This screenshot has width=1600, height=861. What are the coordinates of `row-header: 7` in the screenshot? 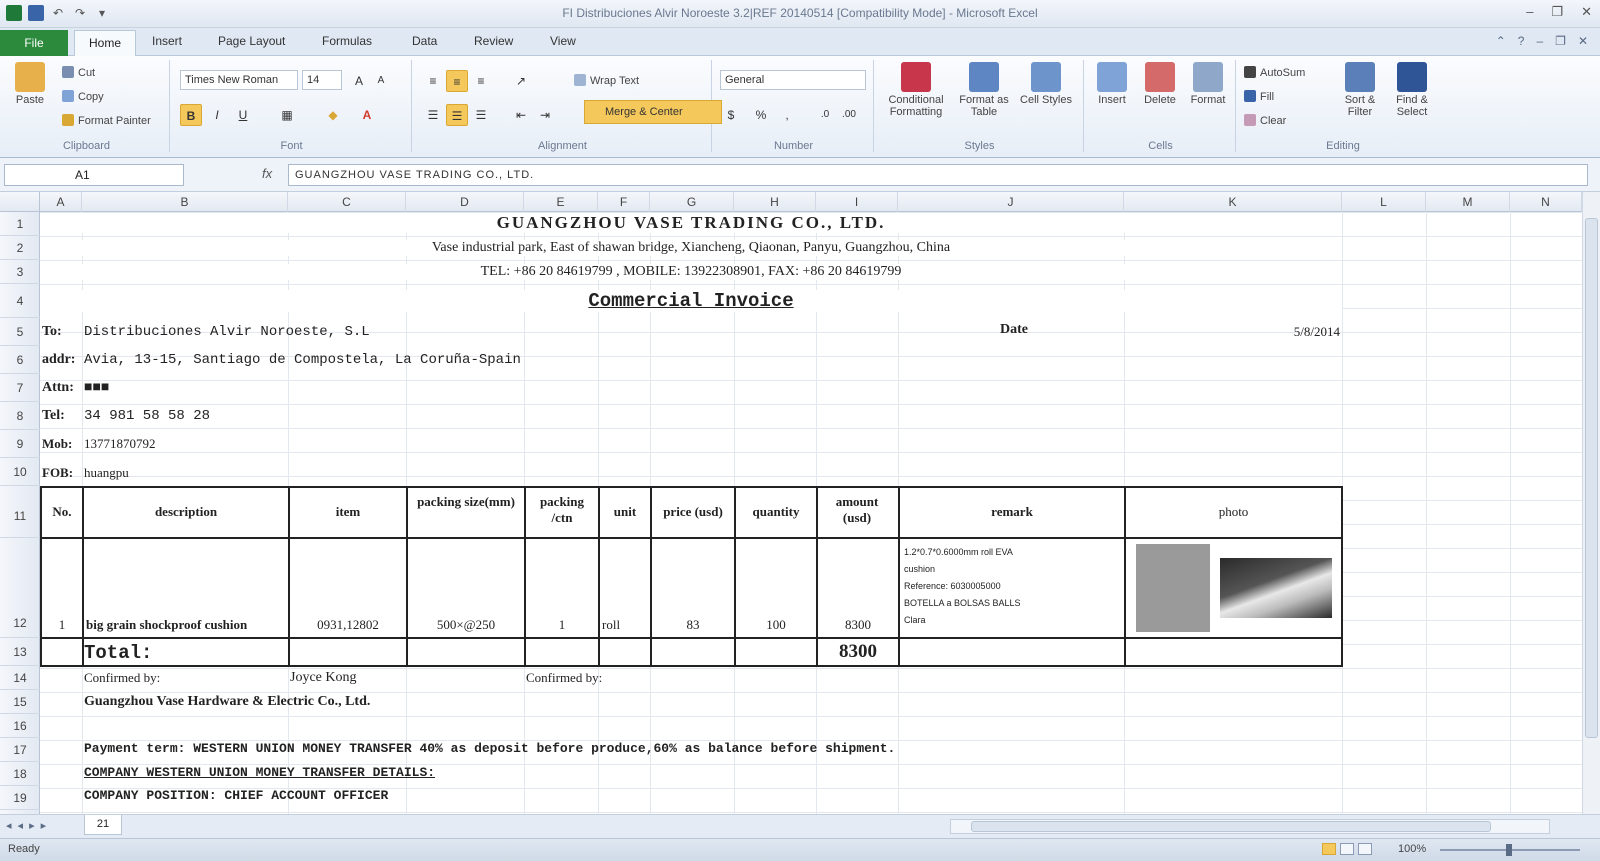 It's located at (20, 388).